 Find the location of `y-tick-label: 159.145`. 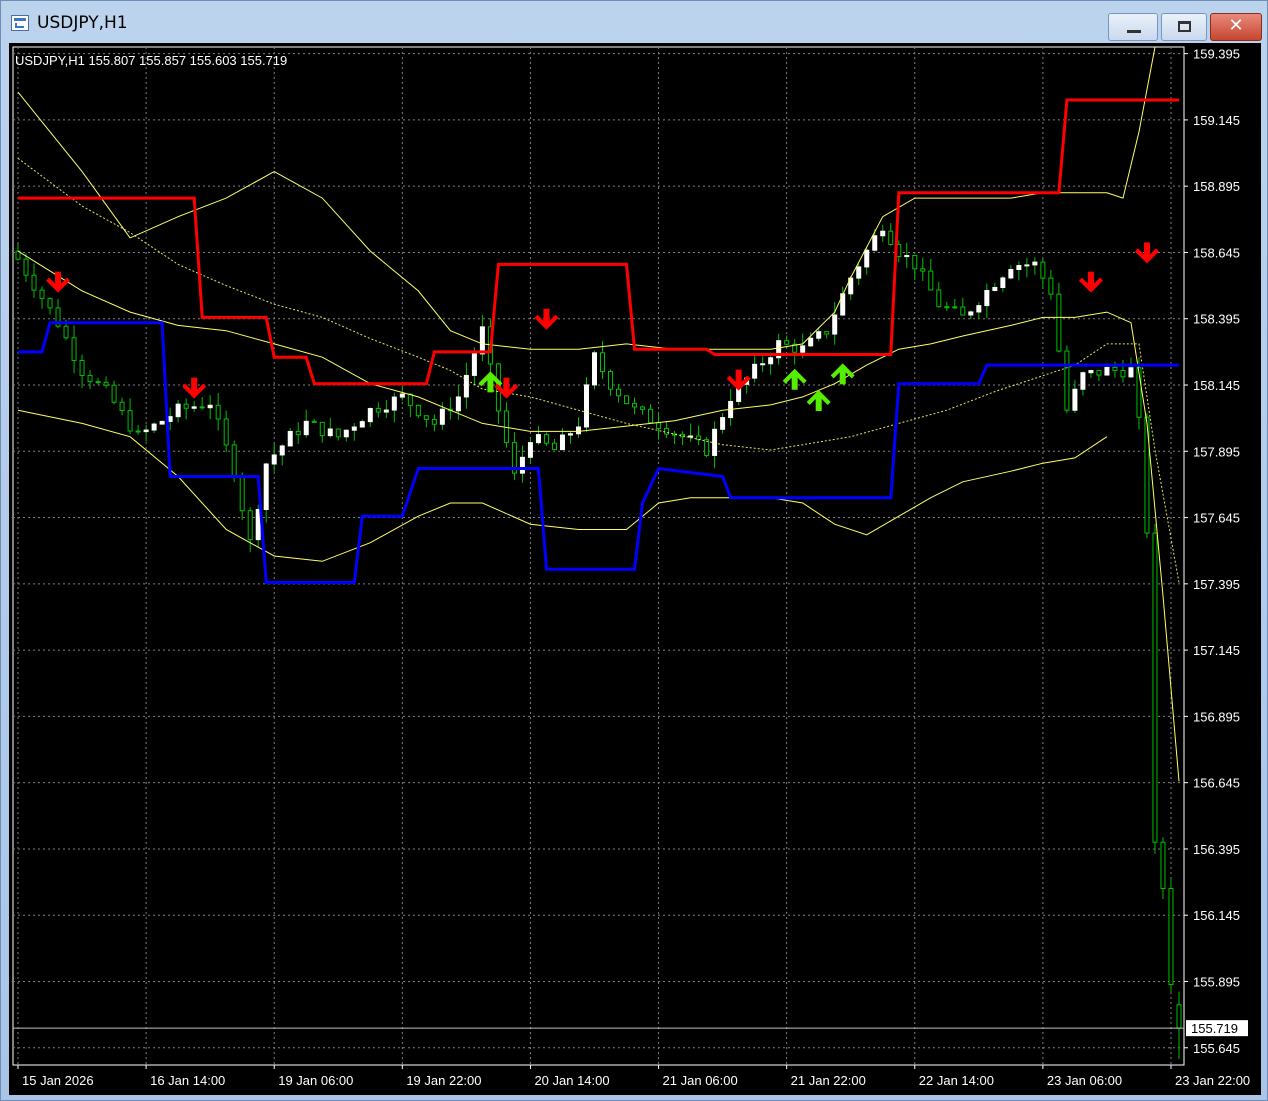

y-tick-label: 159.145 is located at coordinates (1216, 120).